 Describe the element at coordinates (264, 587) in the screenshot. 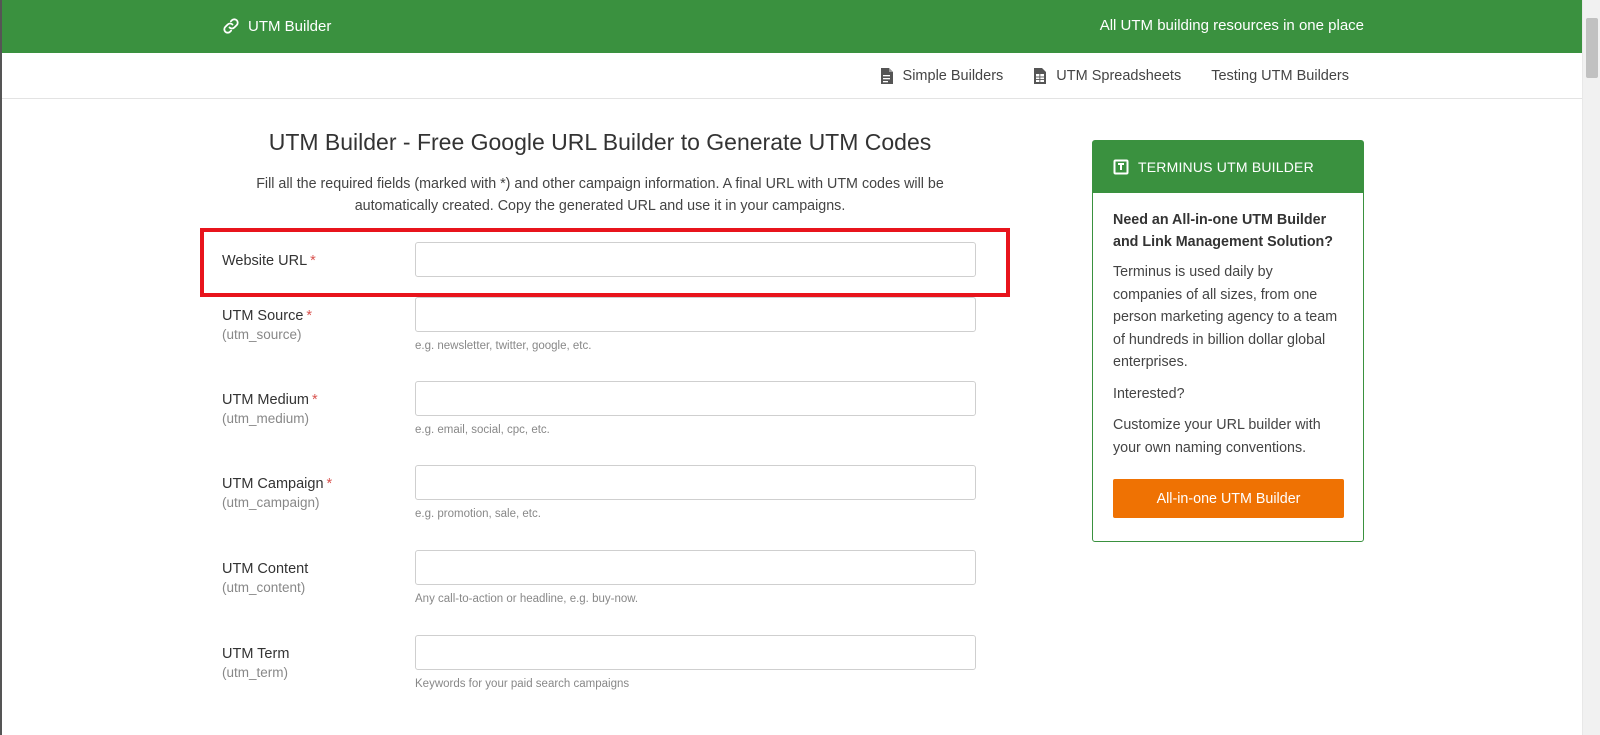

I see `utm-content-param: (utm_content)` at that location.